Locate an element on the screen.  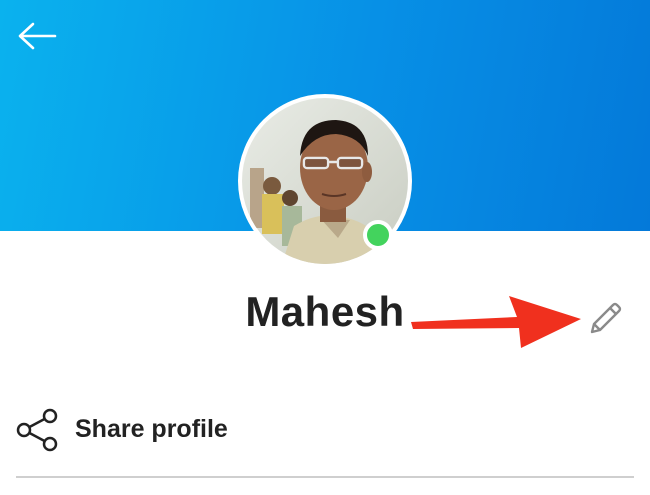
avatar is located at coordinates (325, 181).